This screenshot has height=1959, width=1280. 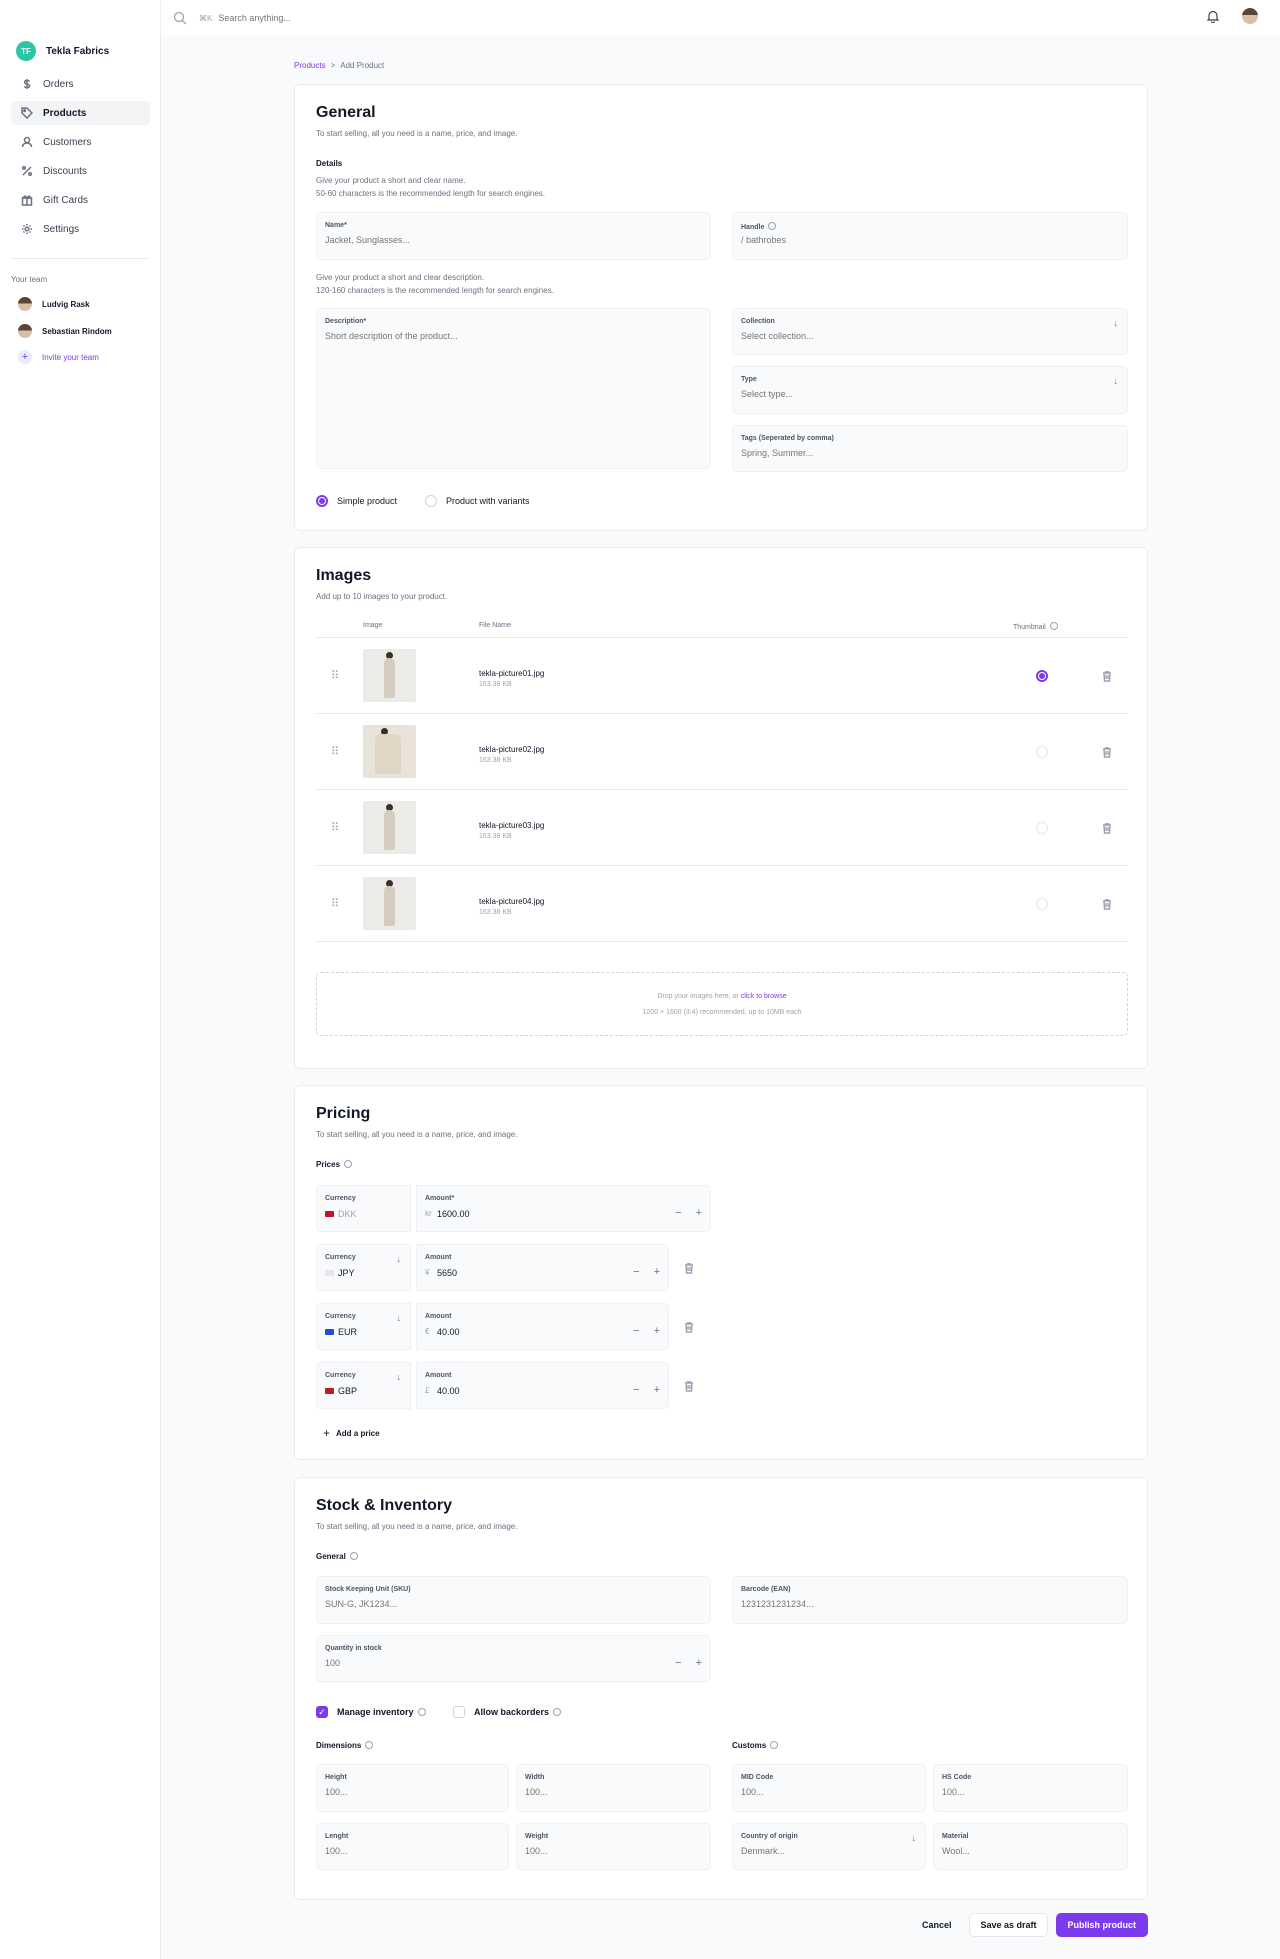 I want to click on currency-select: Currency ↓ EUR, so click(x=363, y=1326).